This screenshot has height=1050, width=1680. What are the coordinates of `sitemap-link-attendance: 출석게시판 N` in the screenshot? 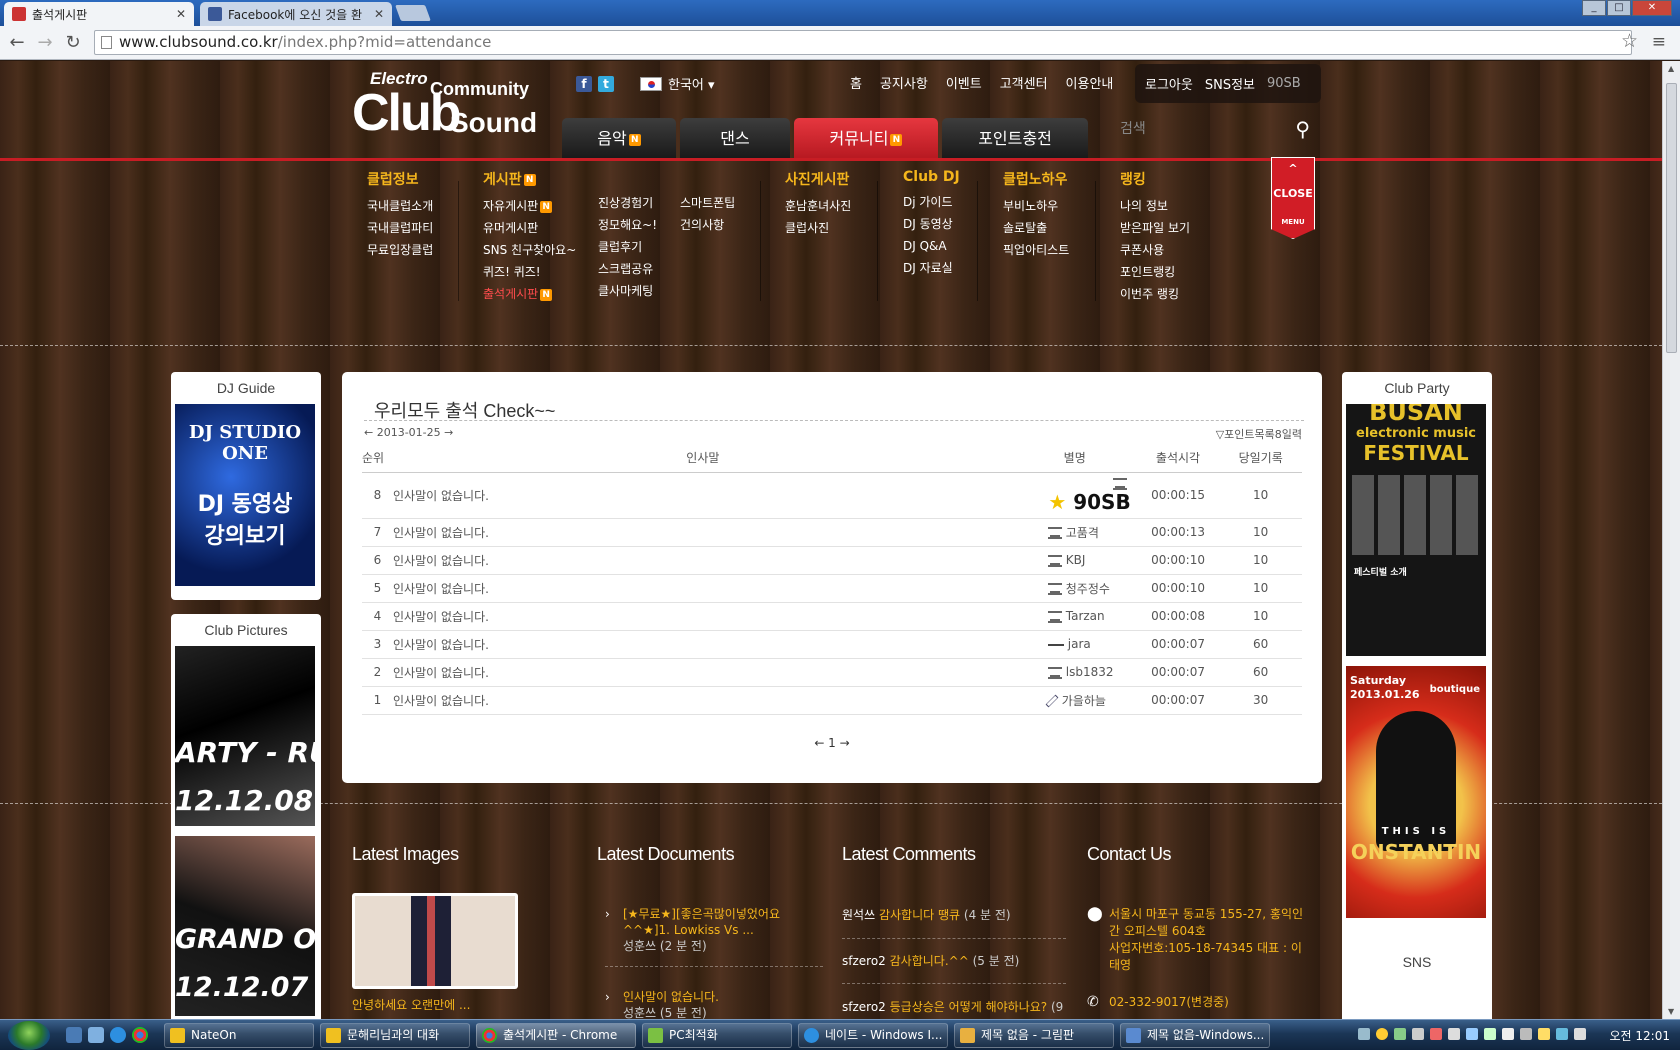 It's located at (529, 294).